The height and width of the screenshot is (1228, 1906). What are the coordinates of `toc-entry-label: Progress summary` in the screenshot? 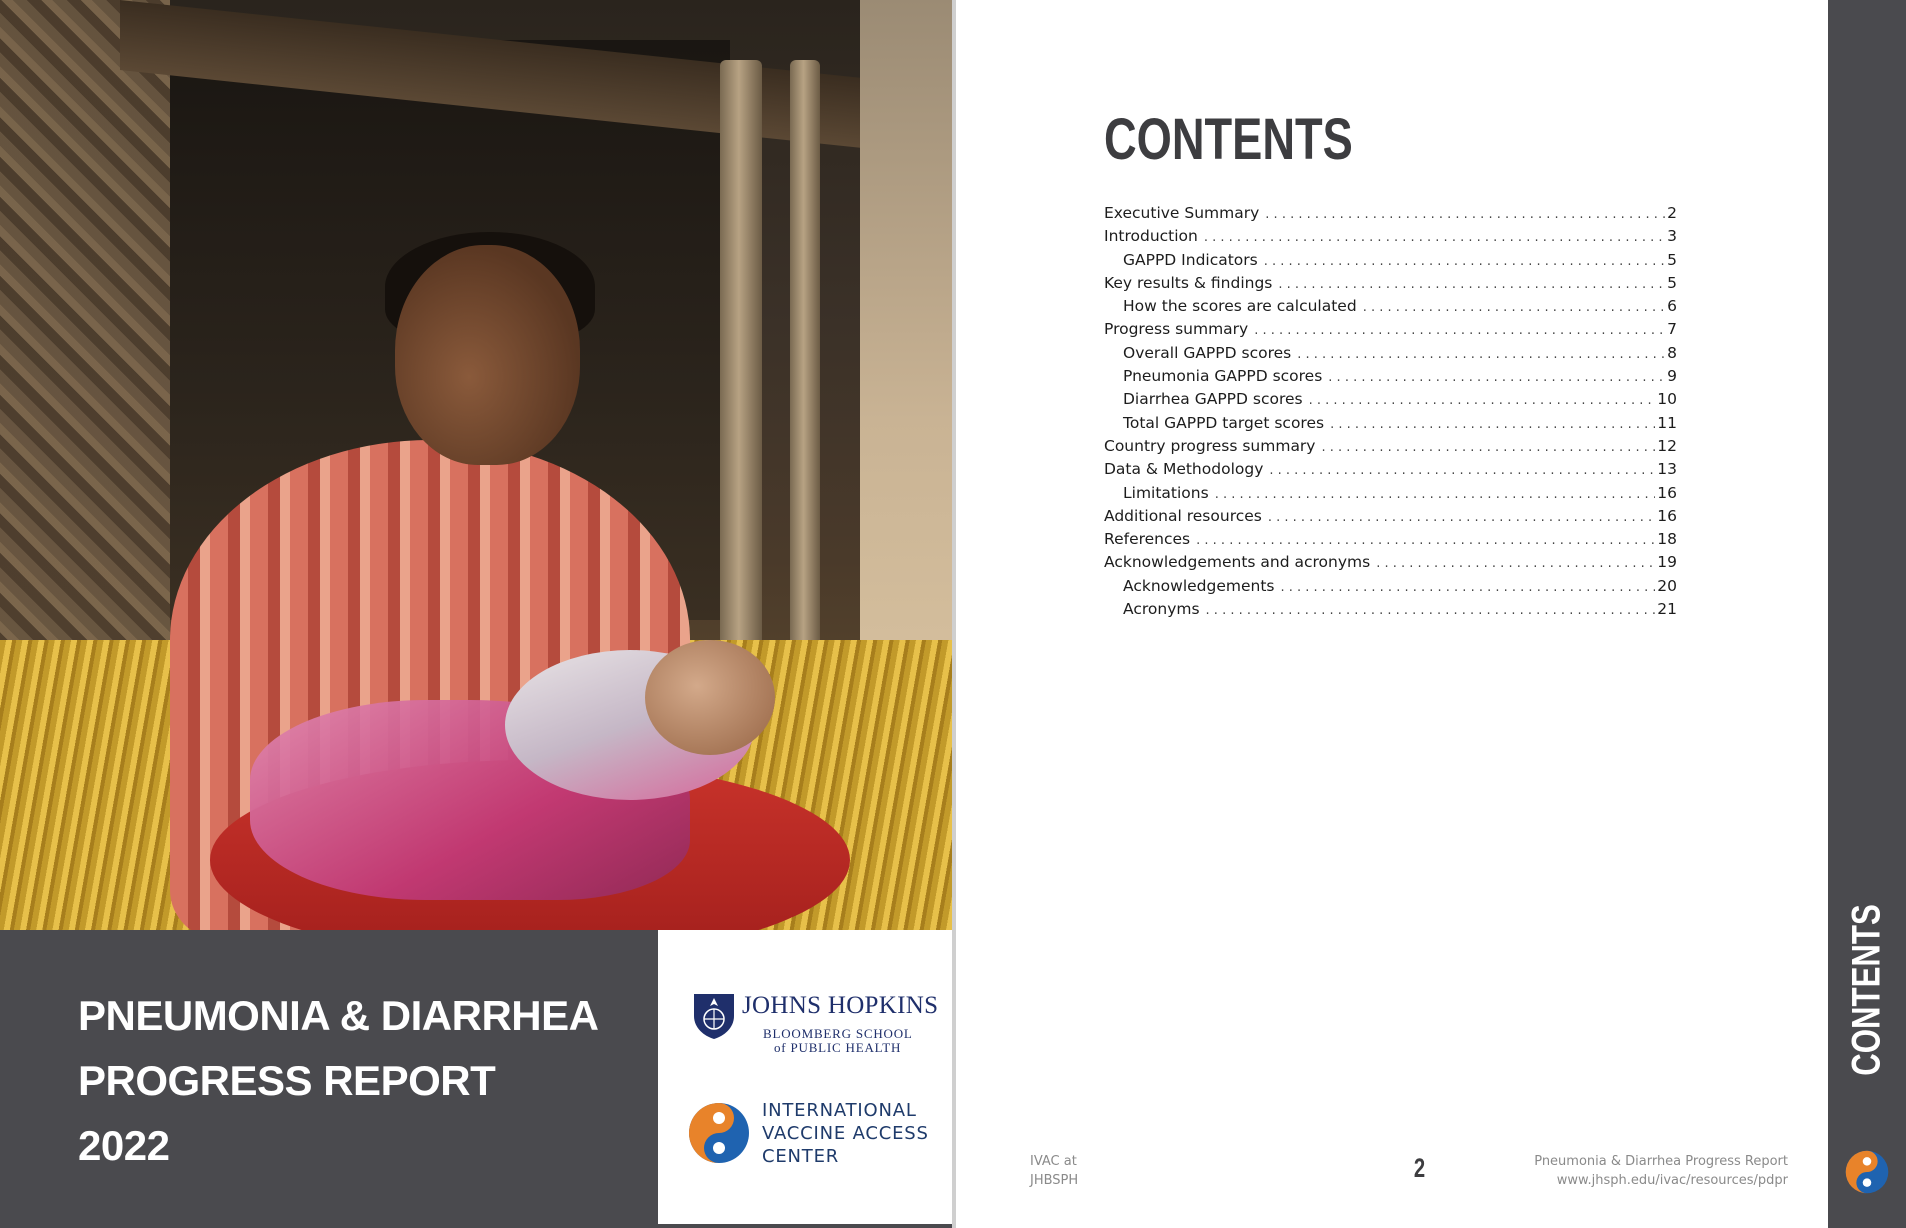 It's located at (1176, 329).